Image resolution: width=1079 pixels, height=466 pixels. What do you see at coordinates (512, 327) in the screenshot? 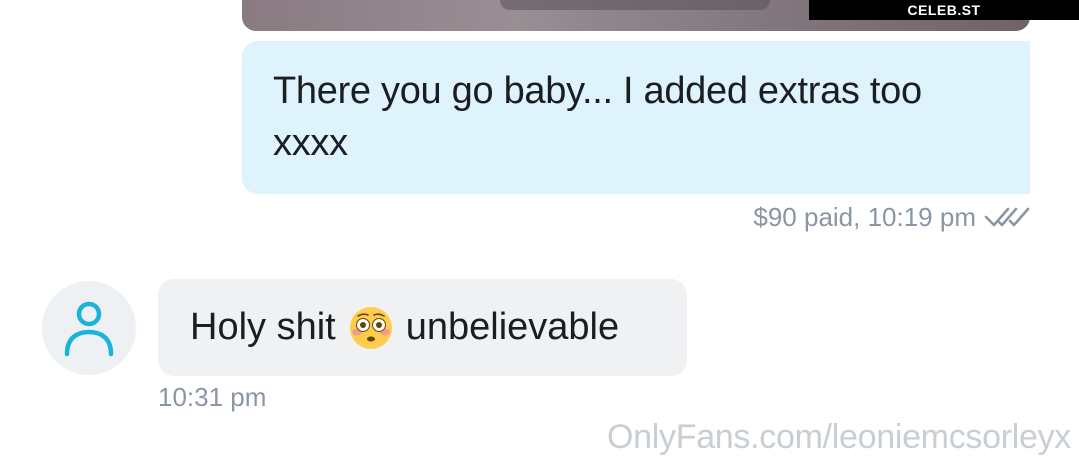
I see `incoming-message-text-after: unbelievable` at bounding box center [512, 327].